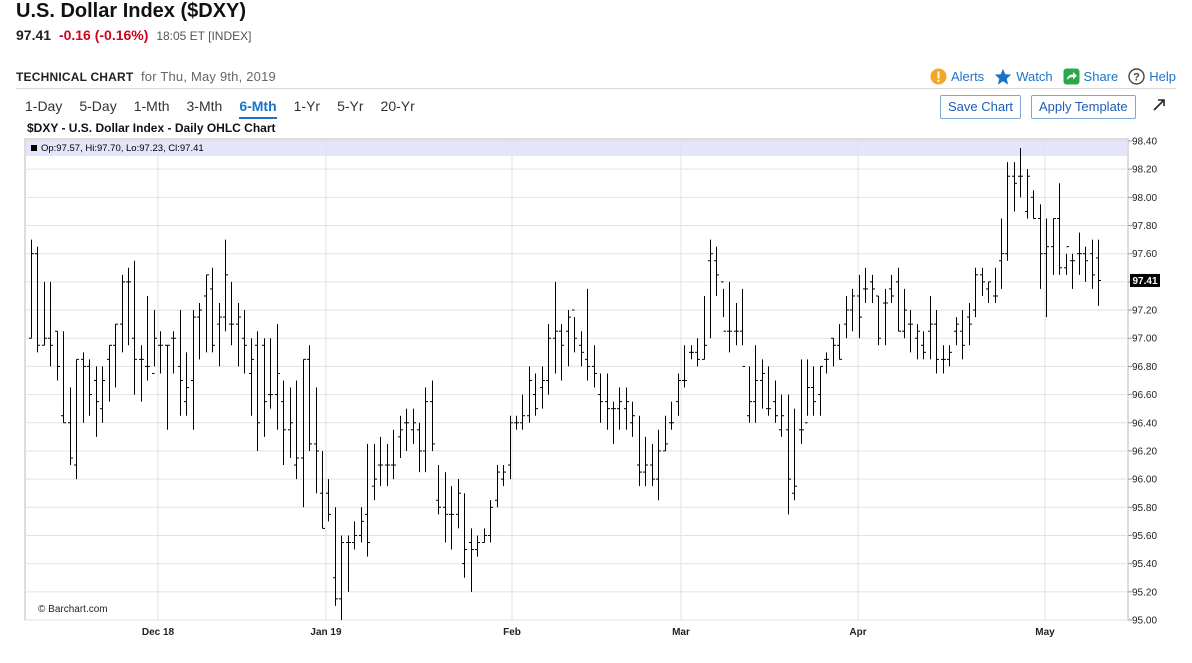 Image resolution: width=1192 pixels, height=663 pixels. I want to click on chart-actions: Alerts Watch Share ? Help, so click(1048, 76).